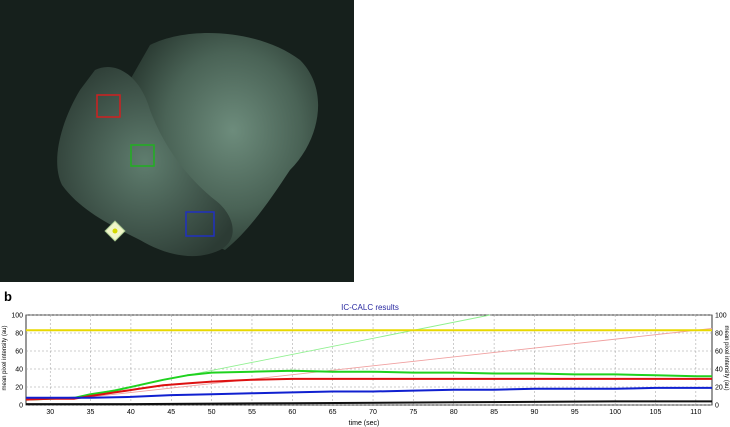  I want to click on x-tick-label: 110, so click(695, 412).